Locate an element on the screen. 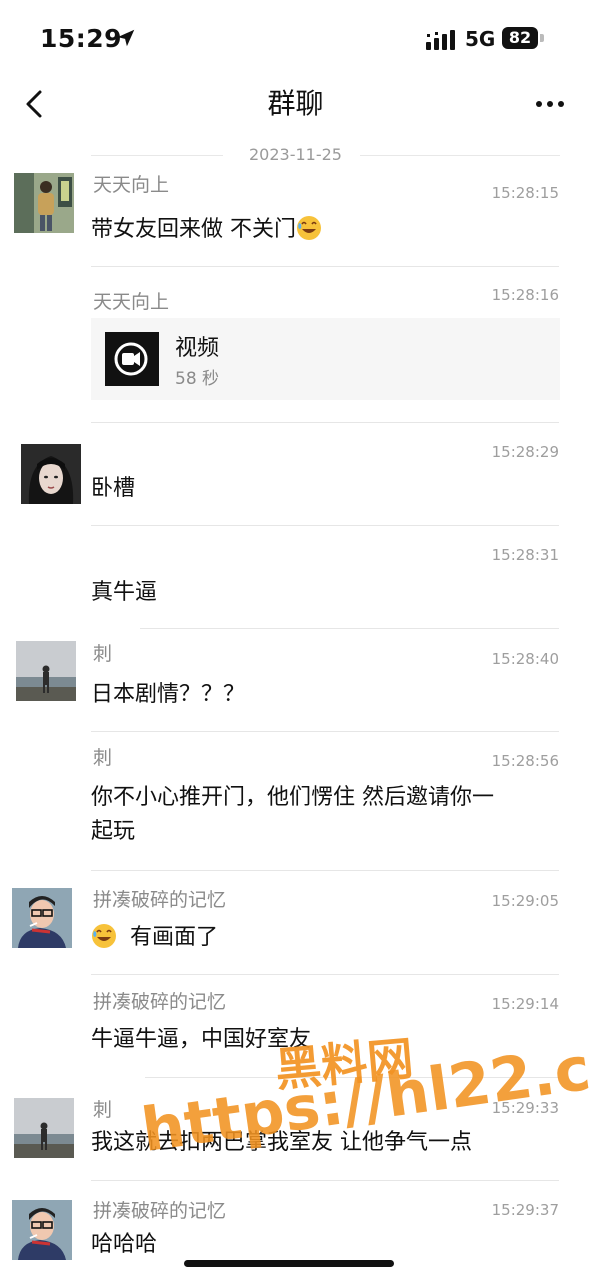  message-timestamp: 15:28:56 is located at coordinates (525, 761).